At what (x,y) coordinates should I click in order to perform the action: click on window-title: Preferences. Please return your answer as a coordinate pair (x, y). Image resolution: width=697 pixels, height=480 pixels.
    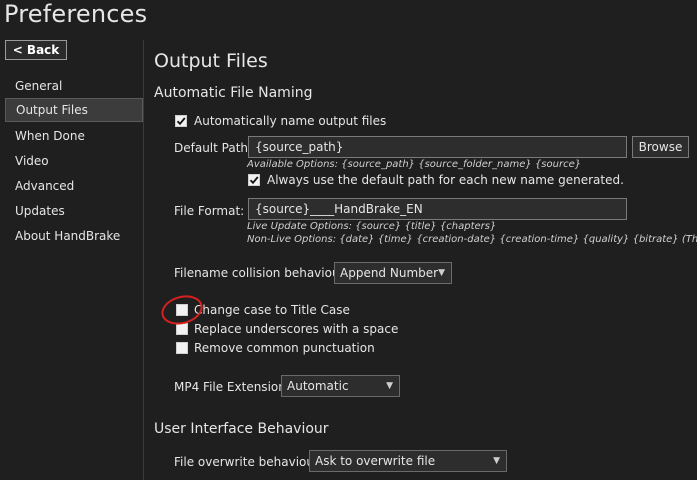
    Looking at the image, I should click on (76, 14).